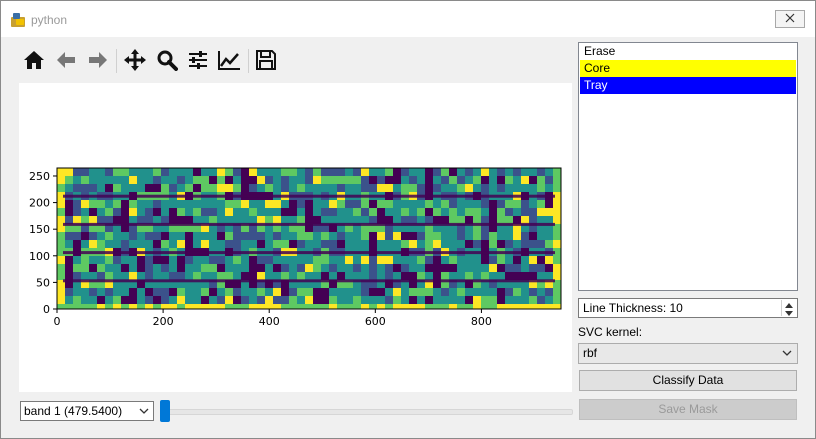  Describe the element at coordinates (229, 61) in the screenshot. I see `edit-axis-button` at that location.